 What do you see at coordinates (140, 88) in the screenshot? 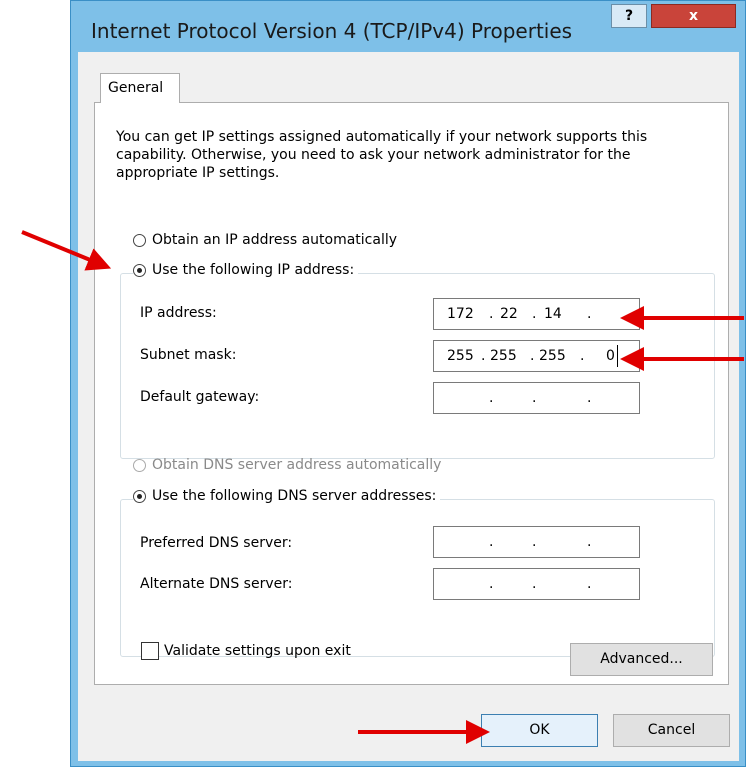
I see `tab-general: General` at bounding box center [140, 88].